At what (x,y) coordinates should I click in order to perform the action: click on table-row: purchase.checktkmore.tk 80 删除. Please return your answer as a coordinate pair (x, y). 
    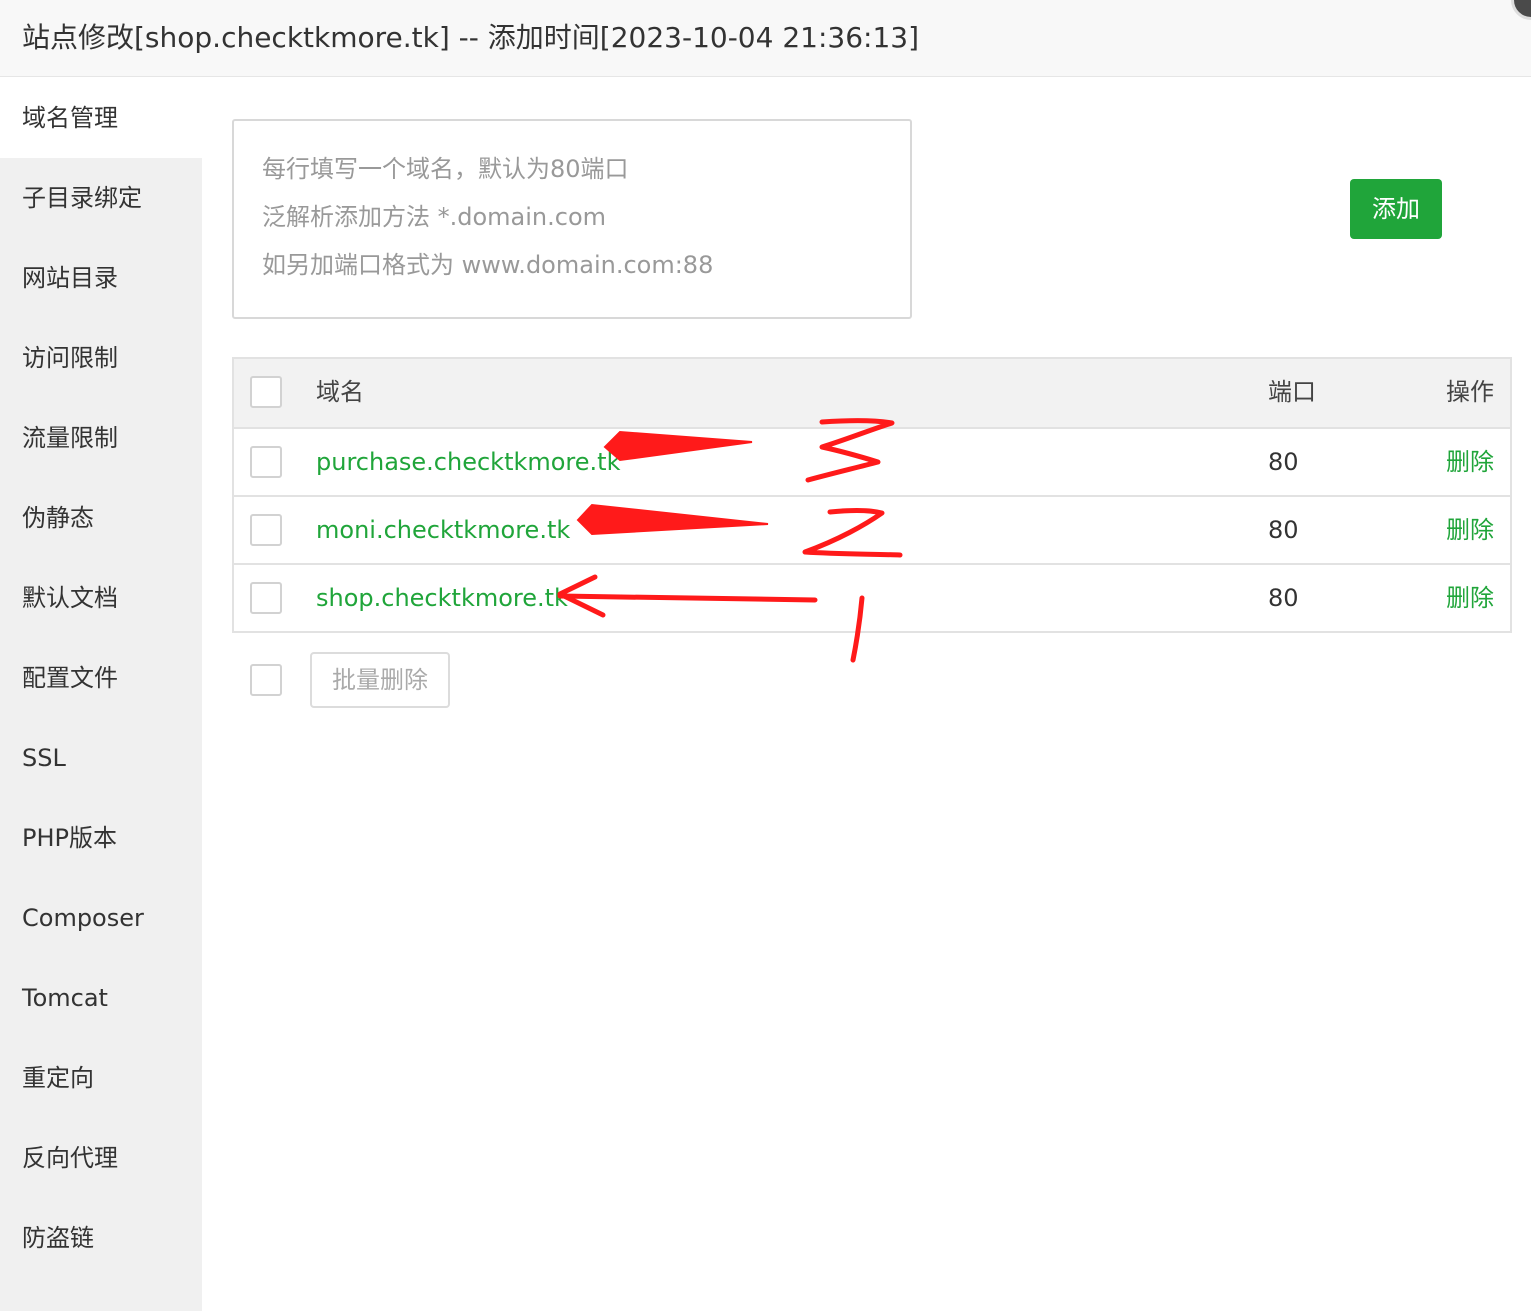
    Looking at the image, I should click on (872, 461).